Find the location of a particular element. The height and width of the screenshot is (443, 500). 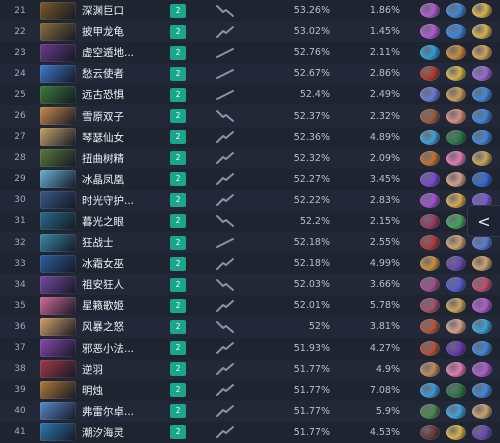

table-row: 31 暮光之眼 2 52.2% 2.15% is located at coordinates (250, 221).